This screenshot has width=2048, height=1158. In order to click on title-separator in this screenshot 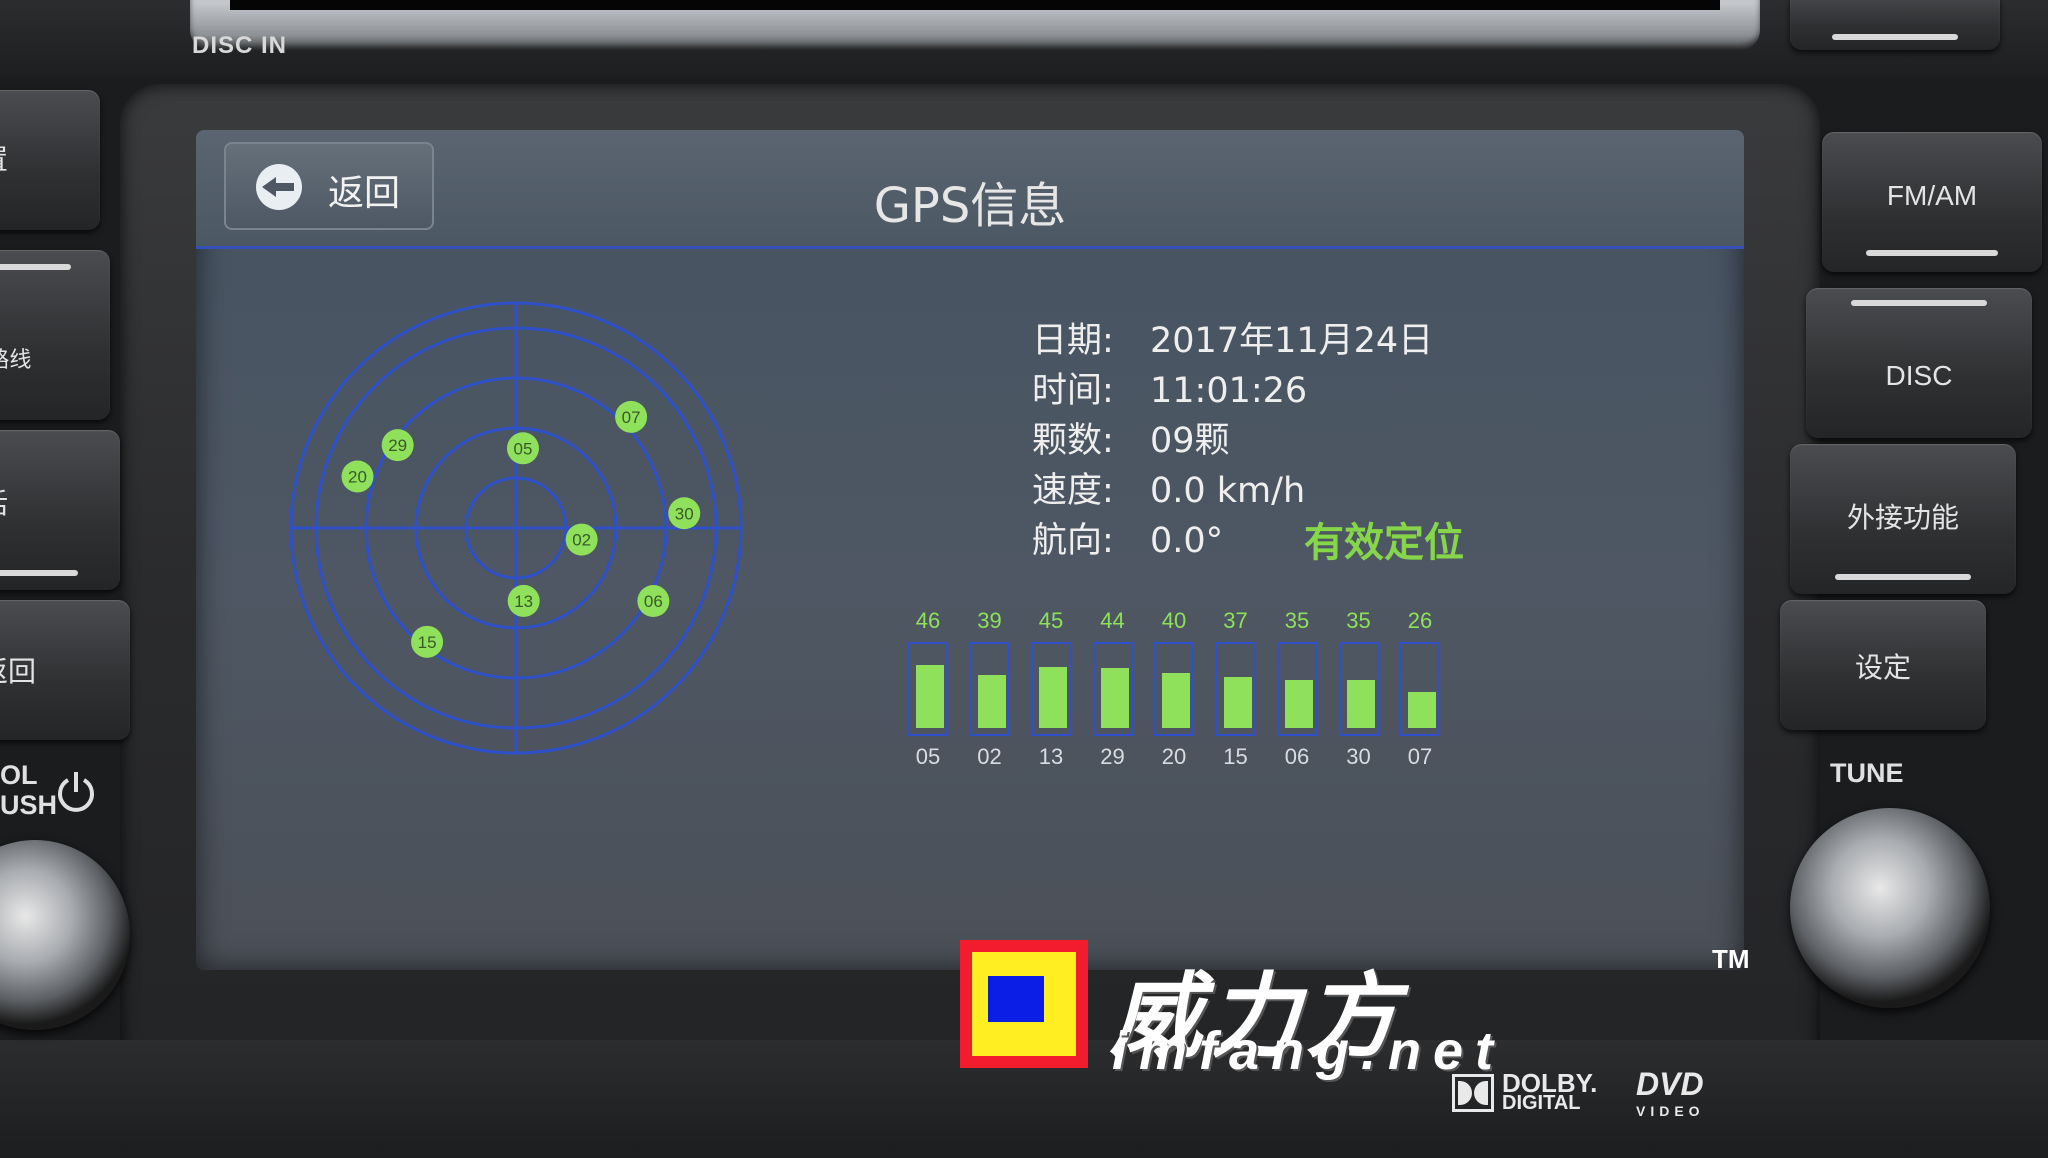, I will do `click(970, 247)`.